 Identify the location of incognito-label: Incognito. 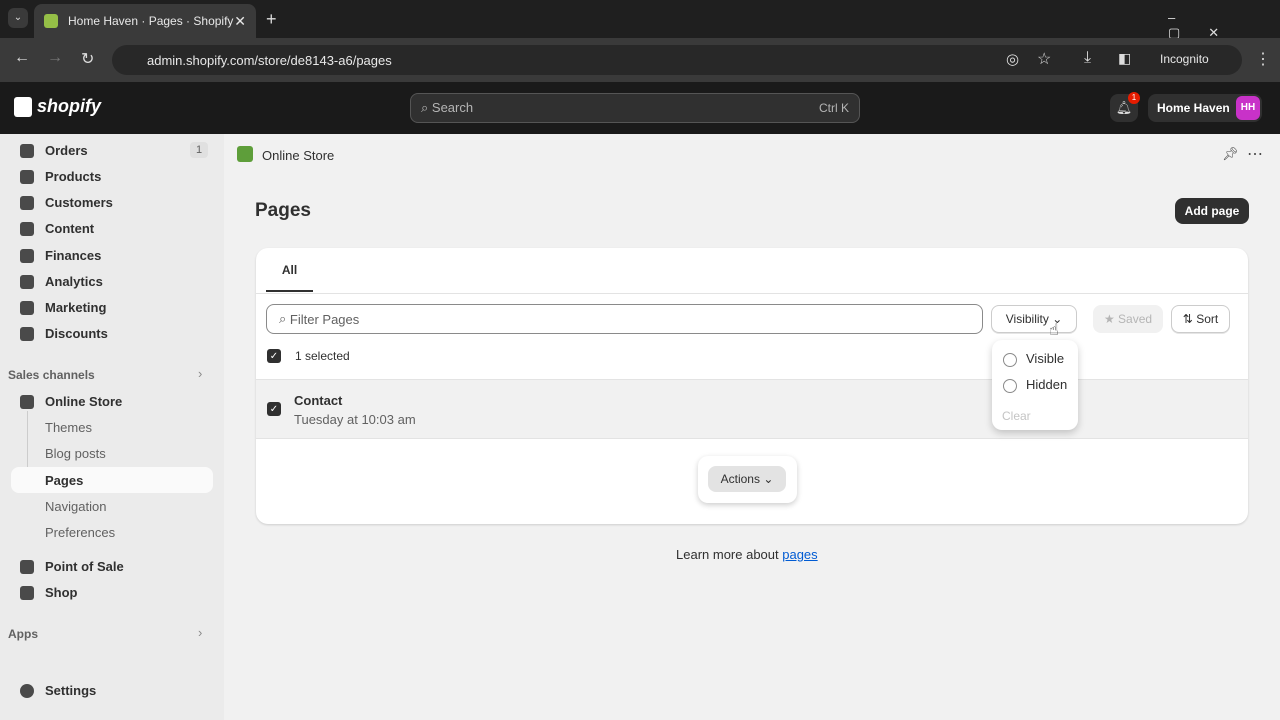
(1184, 59).